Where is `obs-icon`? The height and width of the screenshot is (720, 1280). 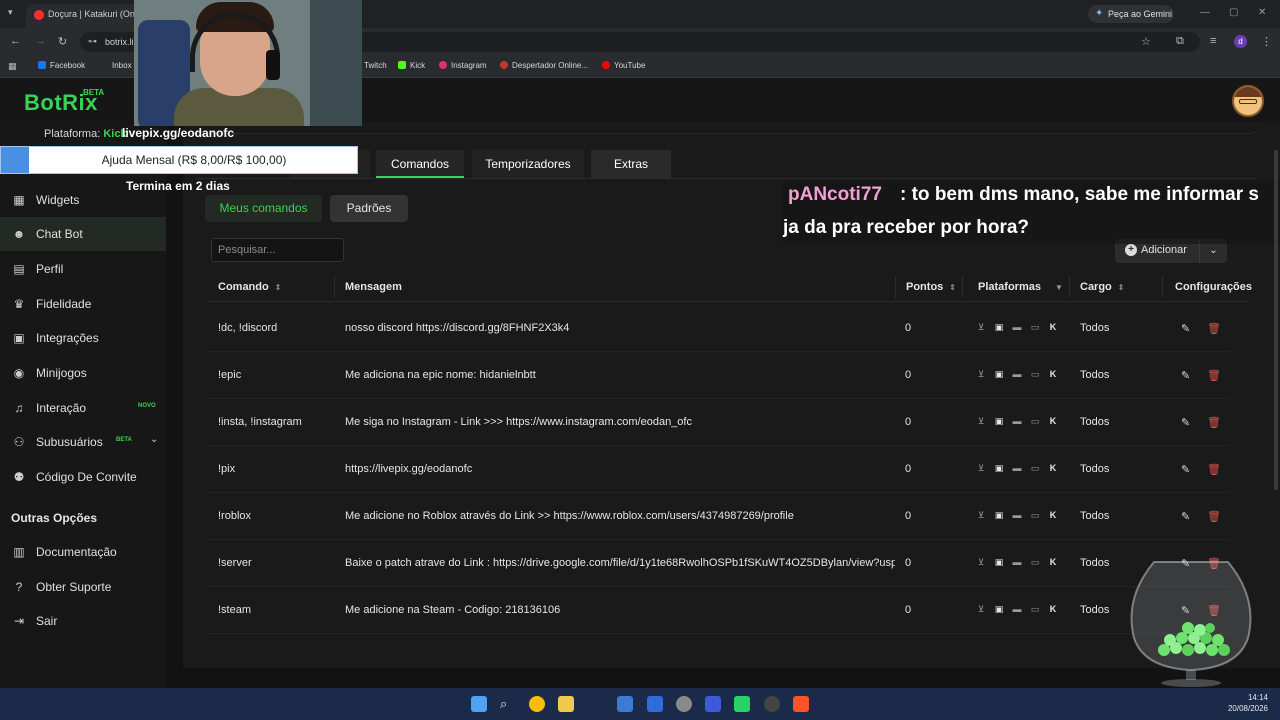
obs-icon is located at coordinates (772, 704).